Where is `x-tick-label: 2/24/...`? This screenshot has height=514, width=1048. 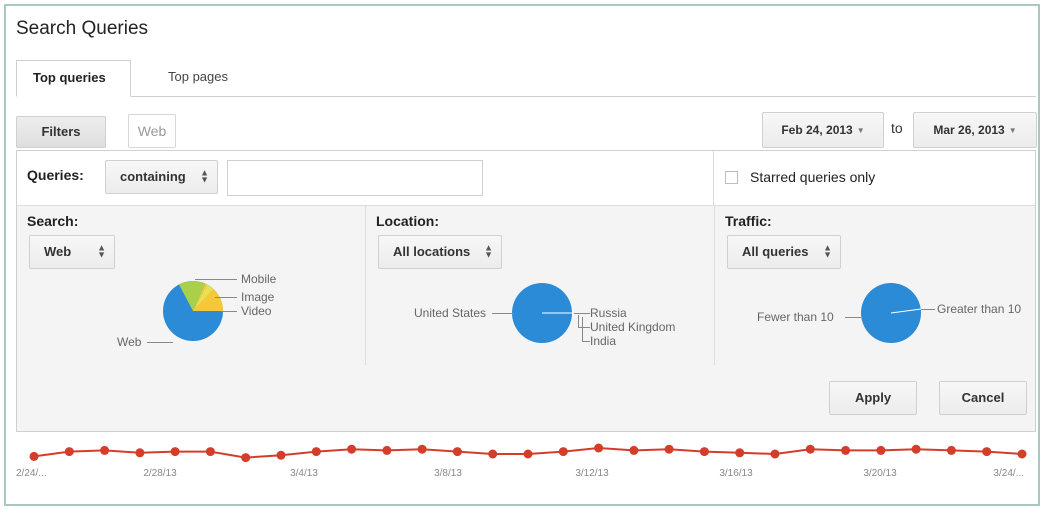
x-tick-label: 2/24/... is located at coordinates (31, 473).